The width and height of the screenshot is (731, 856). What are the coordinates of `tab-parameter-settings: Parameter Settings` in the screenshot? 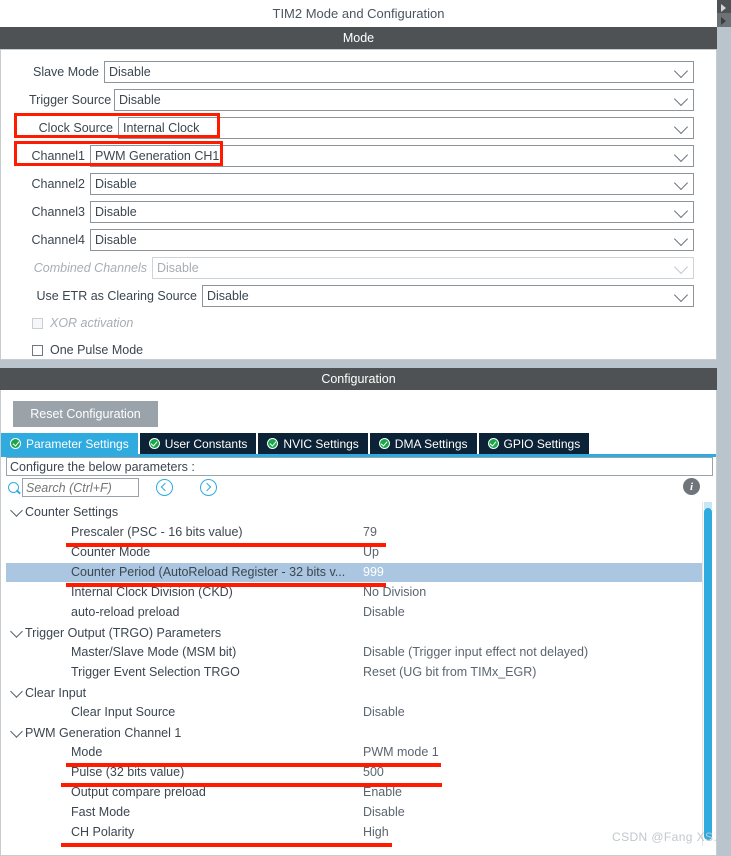 It's located at (69, 443).